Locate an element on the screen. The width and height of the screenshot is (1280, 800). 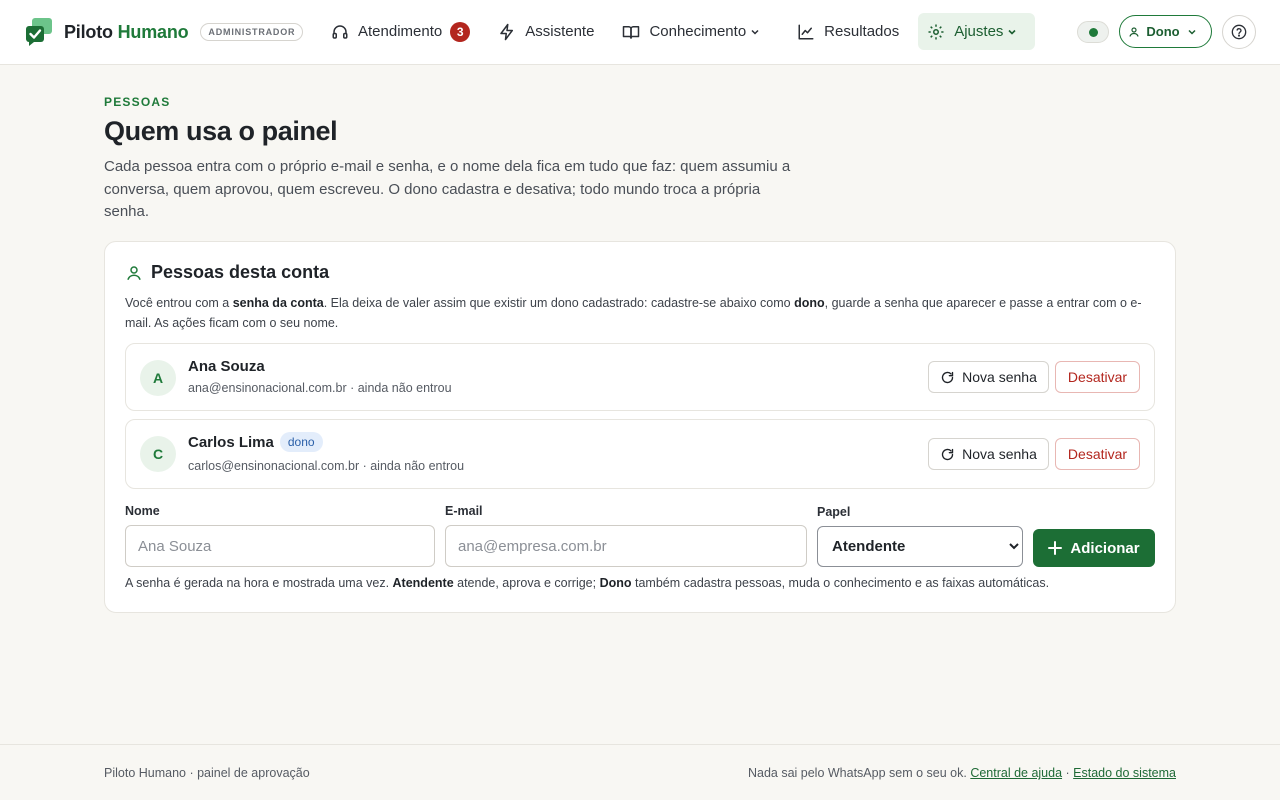
button-label: Adicionar is located at coordinates (1105, 548).